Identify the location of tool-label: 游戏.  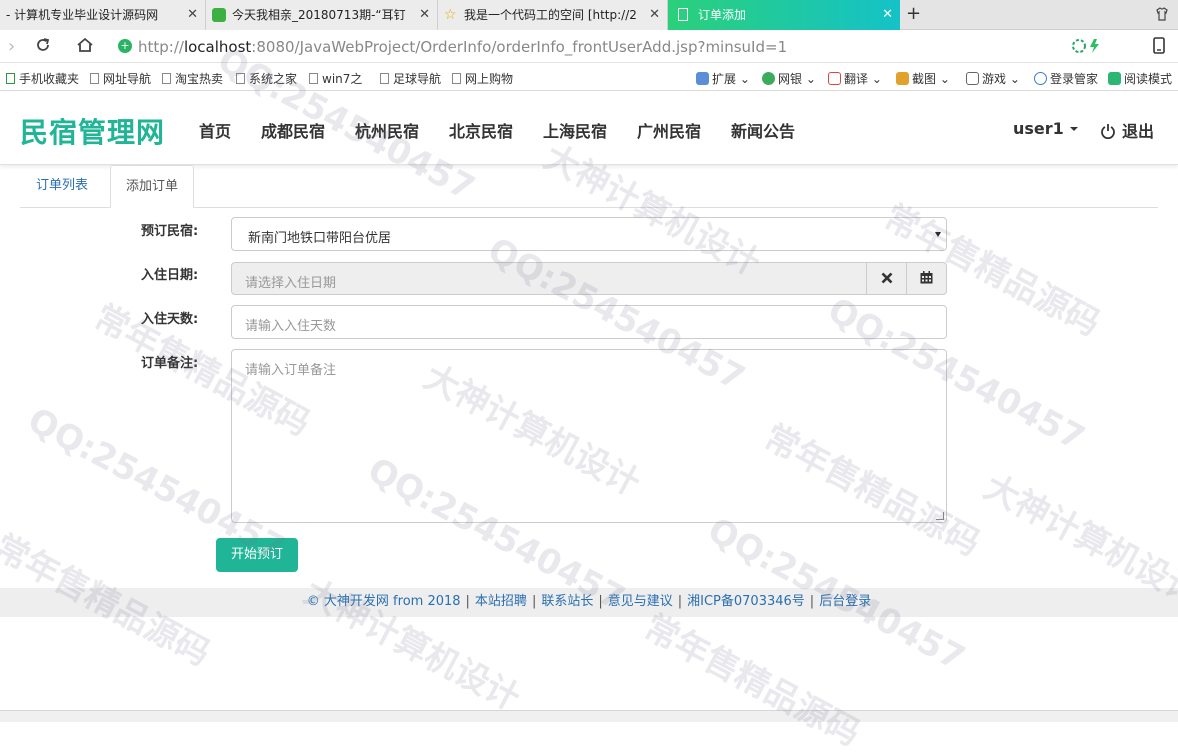
(994, 79).